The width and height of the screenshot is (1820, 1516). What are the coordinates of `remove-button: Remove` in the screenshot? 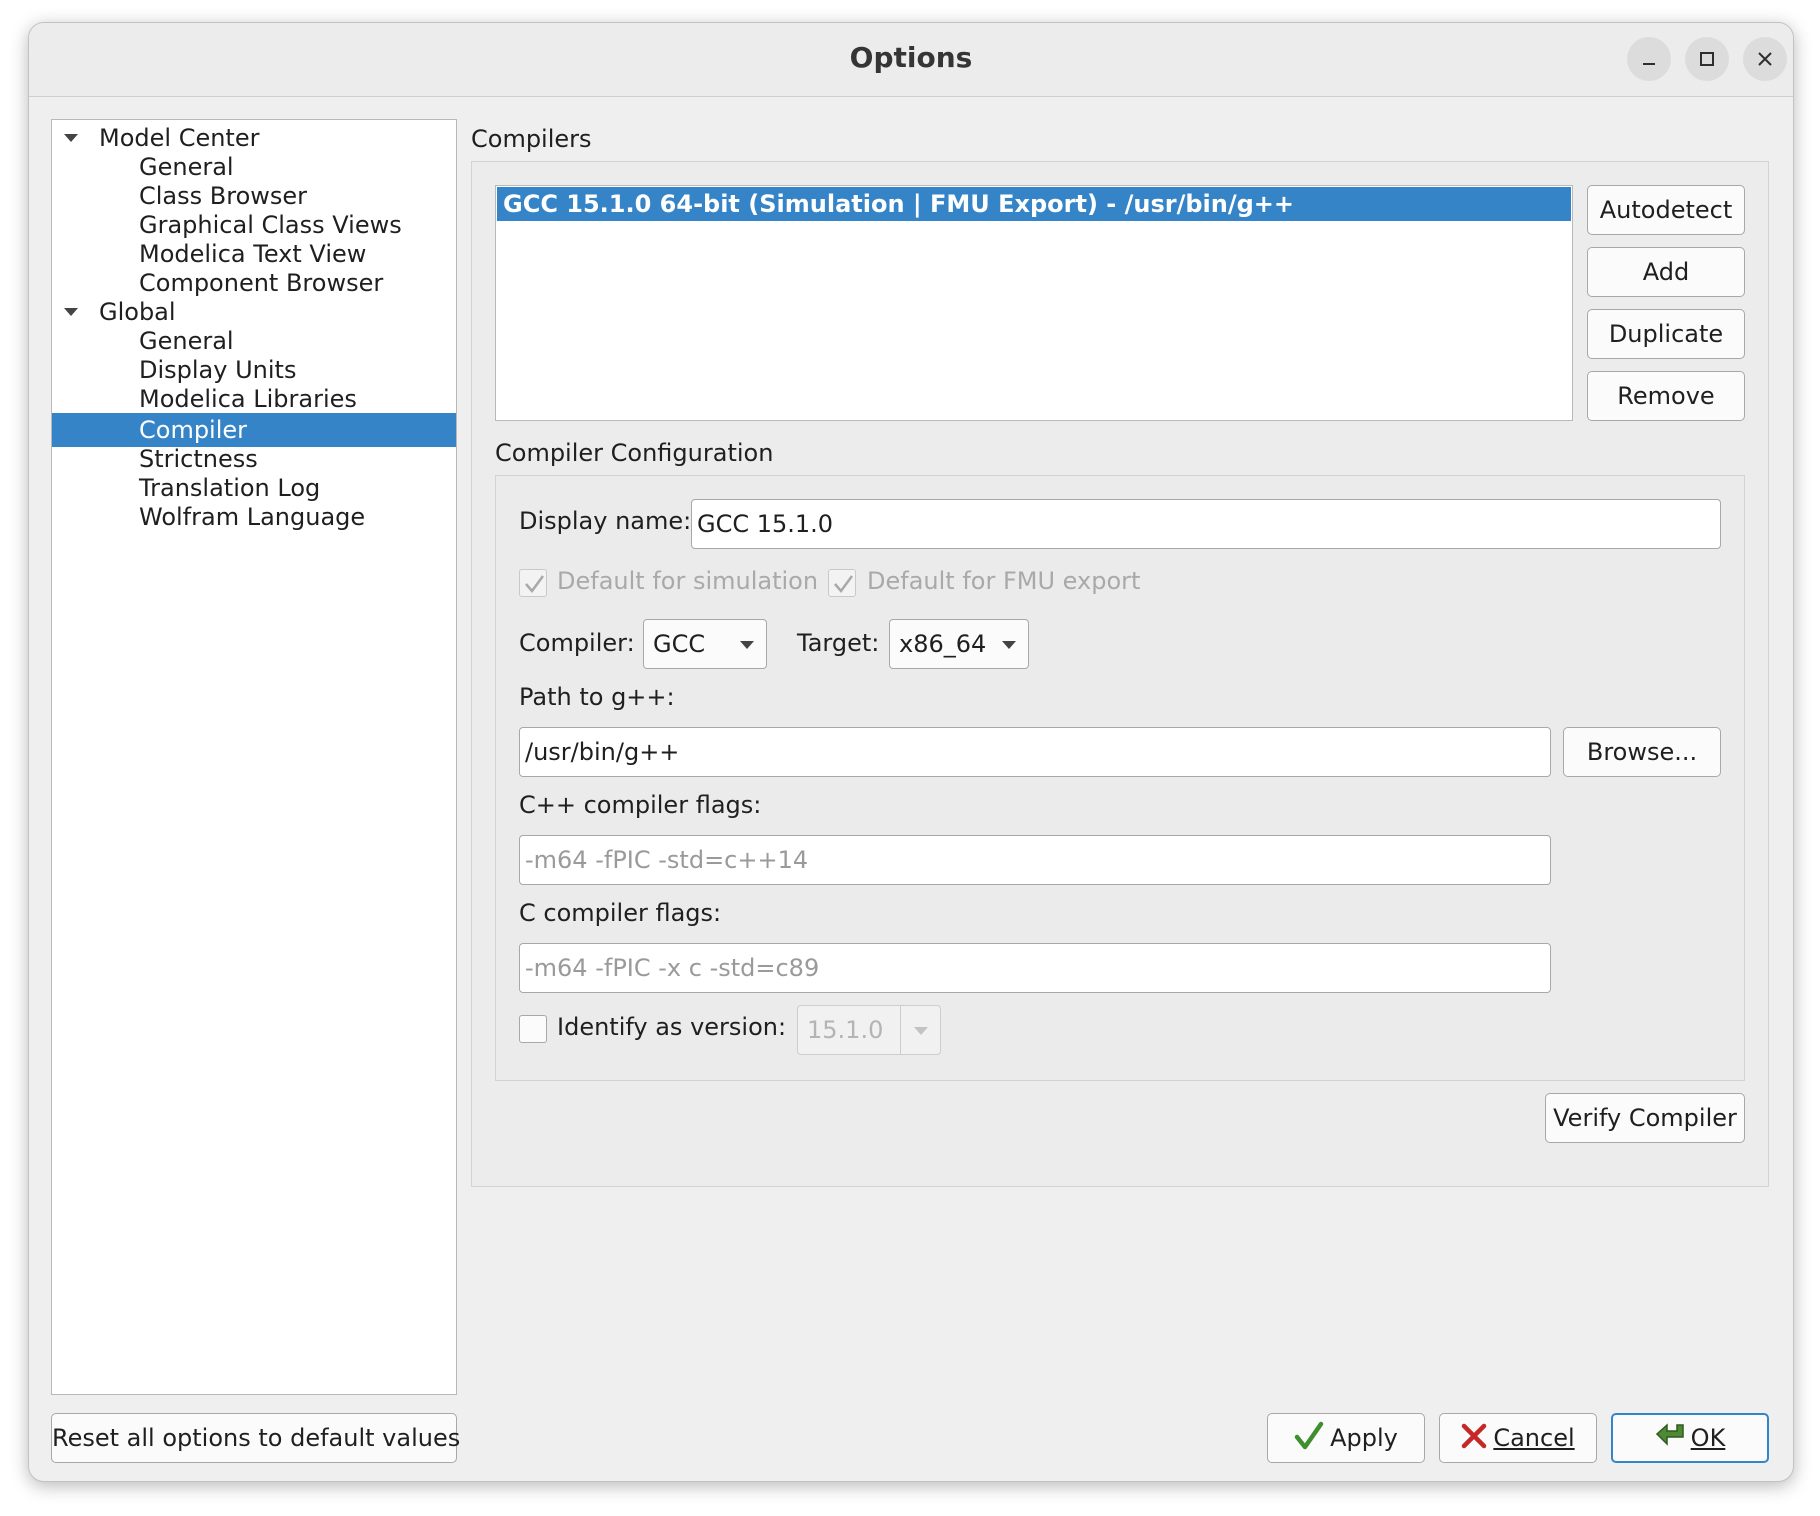 It's located at (1666, 396).